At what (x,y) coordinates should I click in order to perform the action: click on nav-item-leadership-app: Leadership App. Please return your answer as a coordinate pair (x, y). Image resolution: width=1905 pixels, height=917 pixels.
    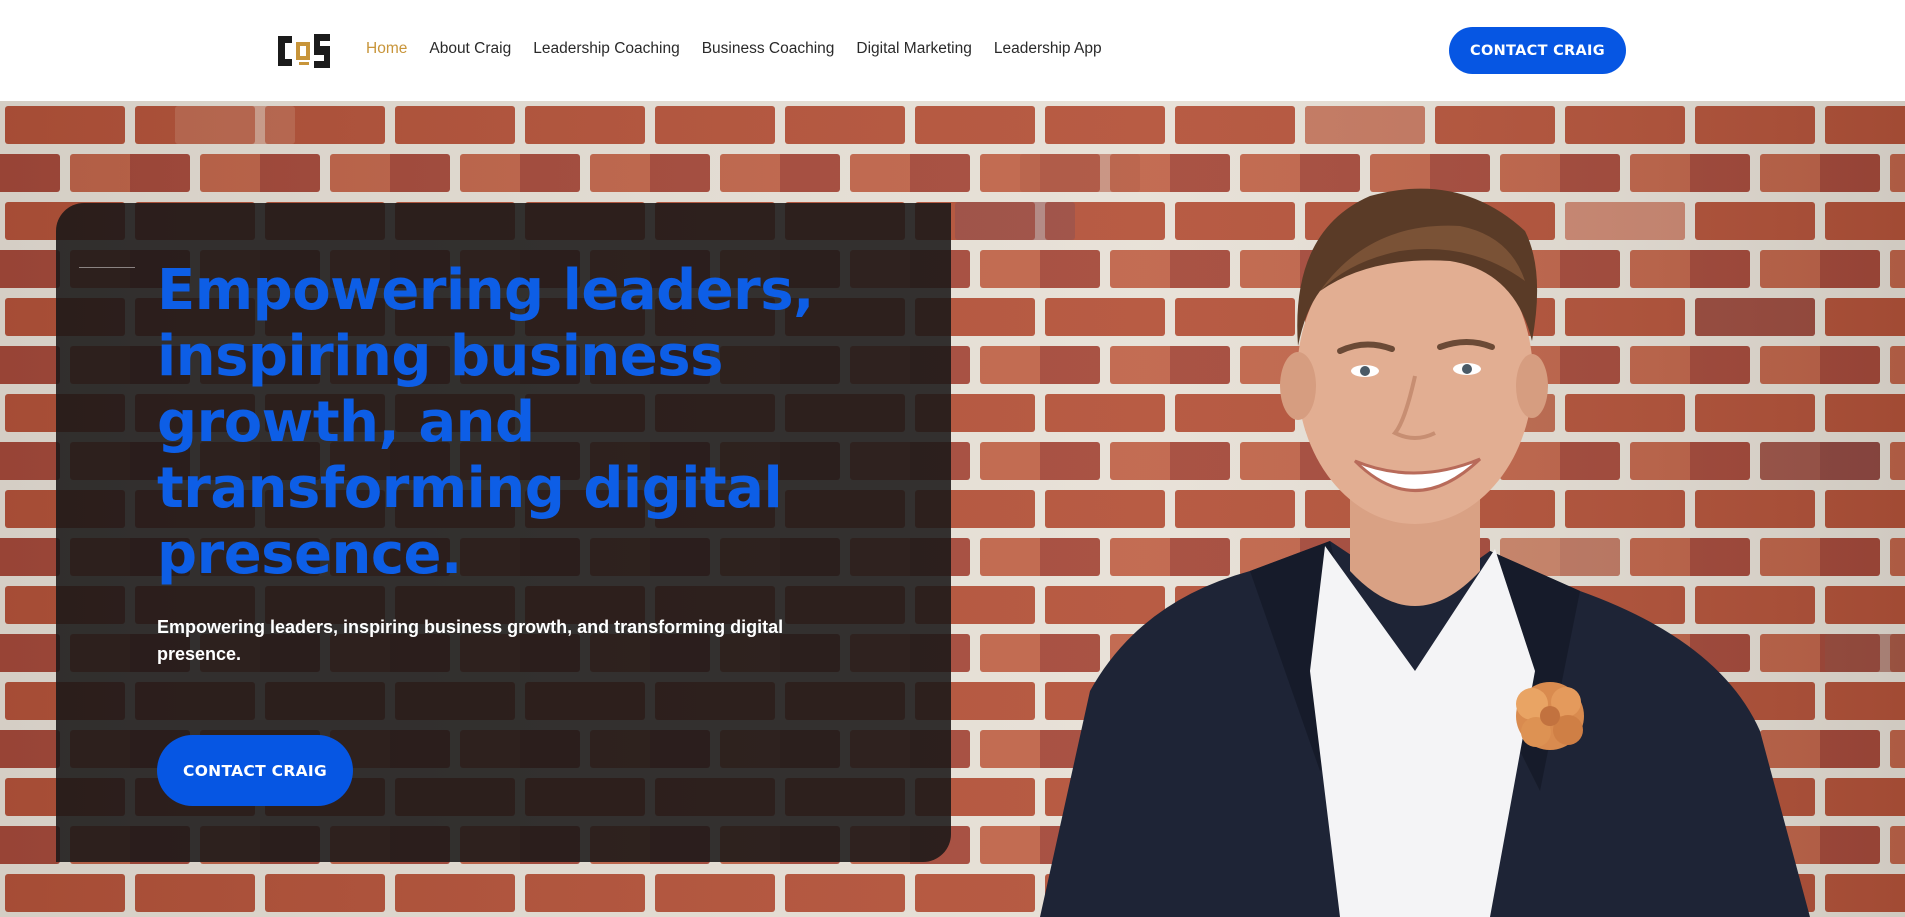
    Looking at the image, I should click on (1048, 49).